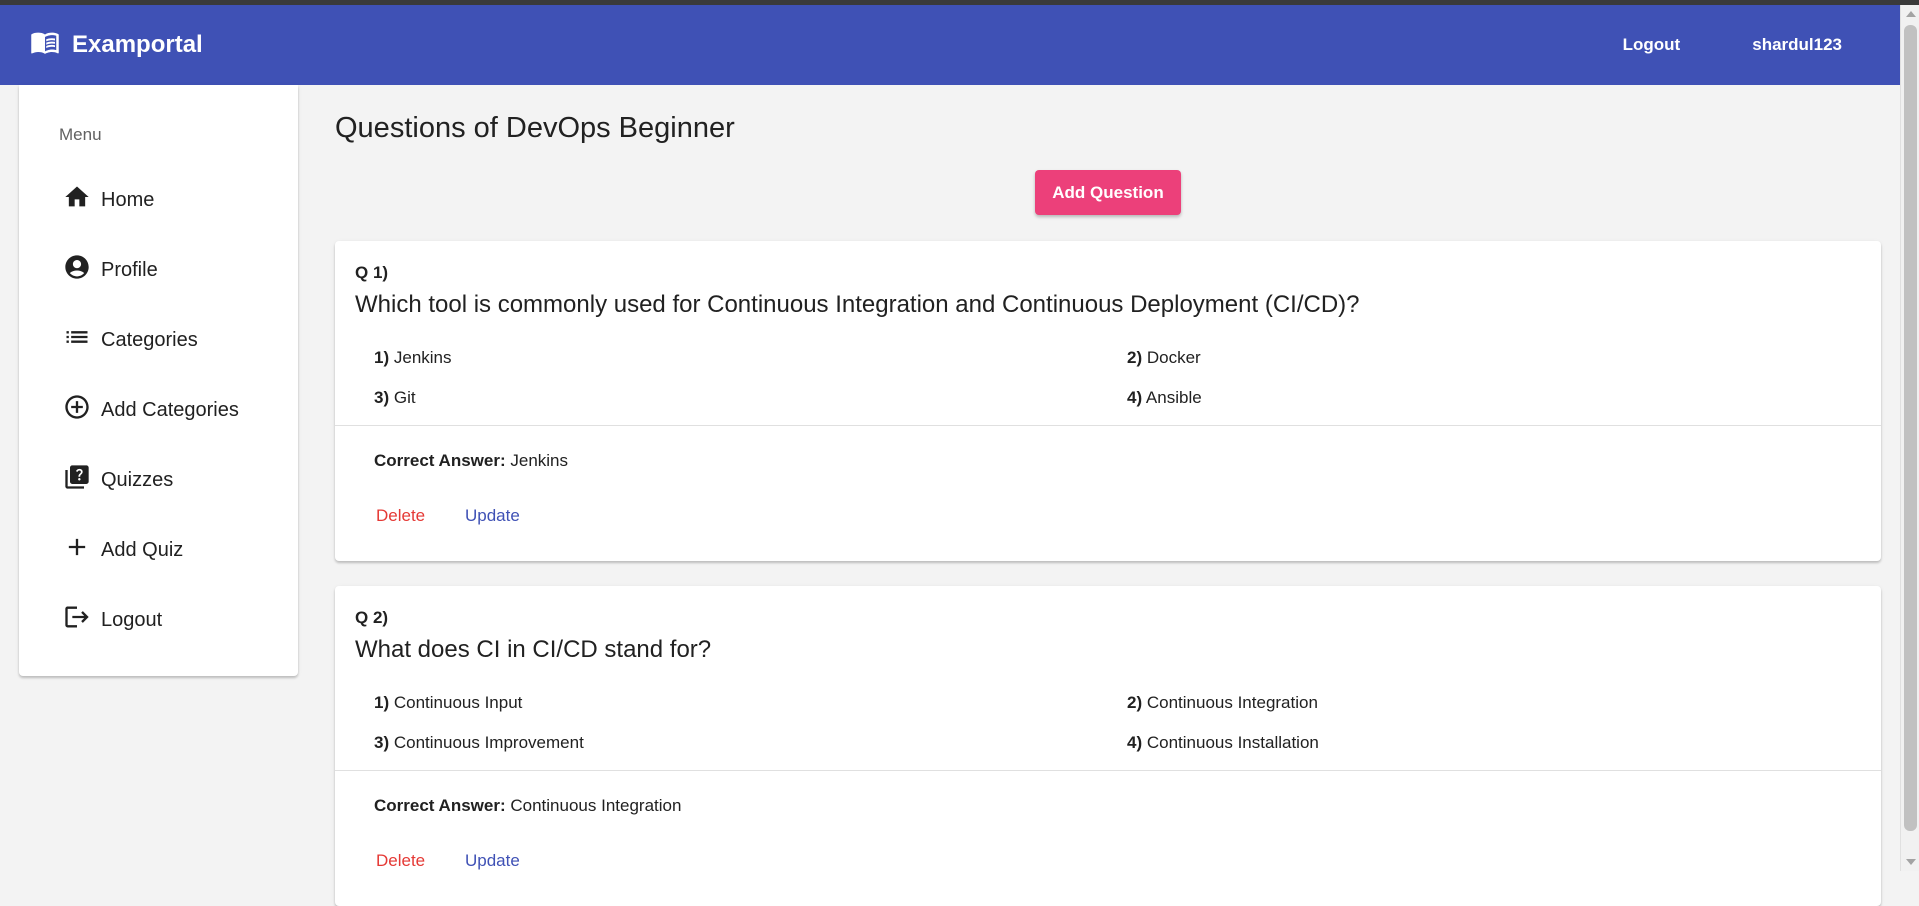 The height and width of the screenshot is (906, 1919). Describe the element at coordinates (129, 269) in the screenshot. I see `sidebar-item-label: Profile` at that location.